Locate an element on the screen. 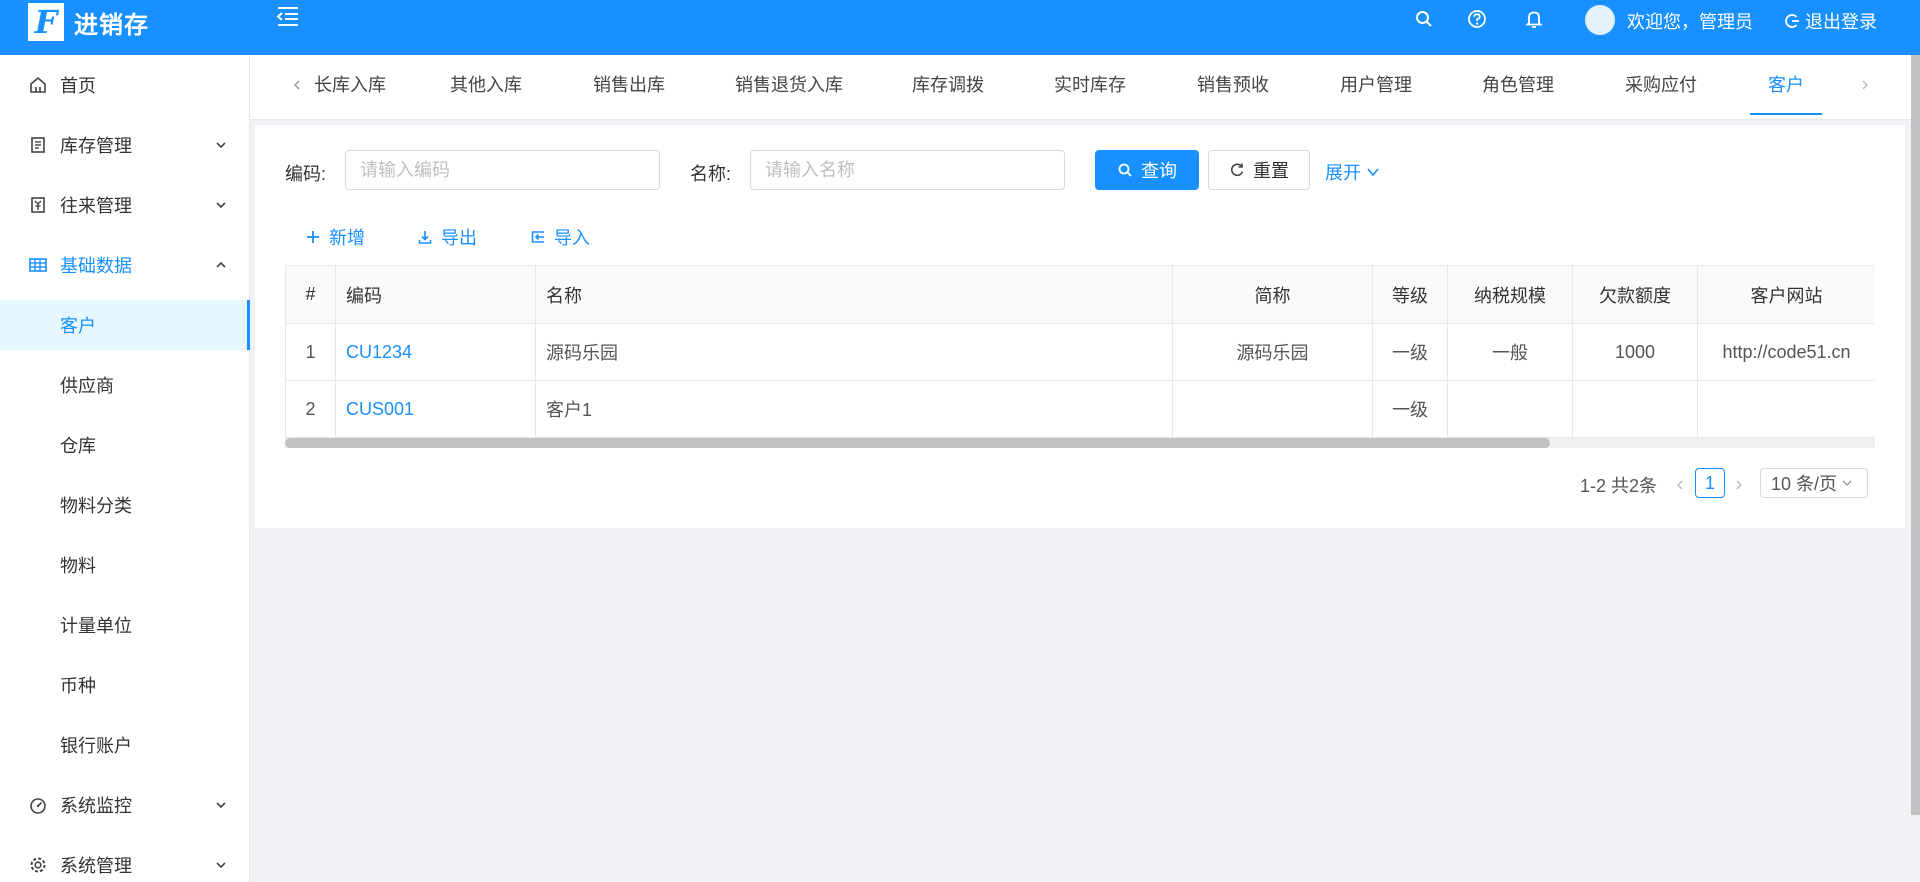  cell-website is located at coordinates (1786, 409).